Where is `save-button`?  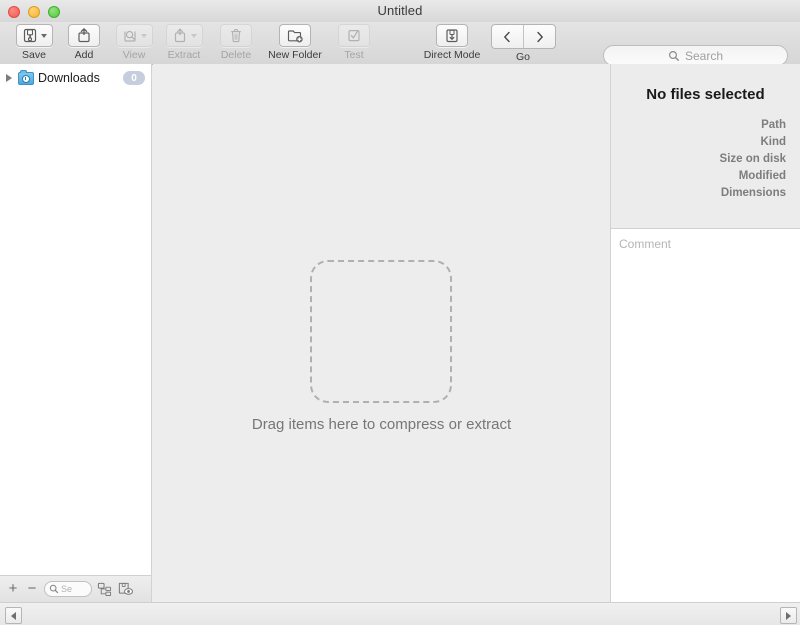 save-button is located at coordinates (34, 35).